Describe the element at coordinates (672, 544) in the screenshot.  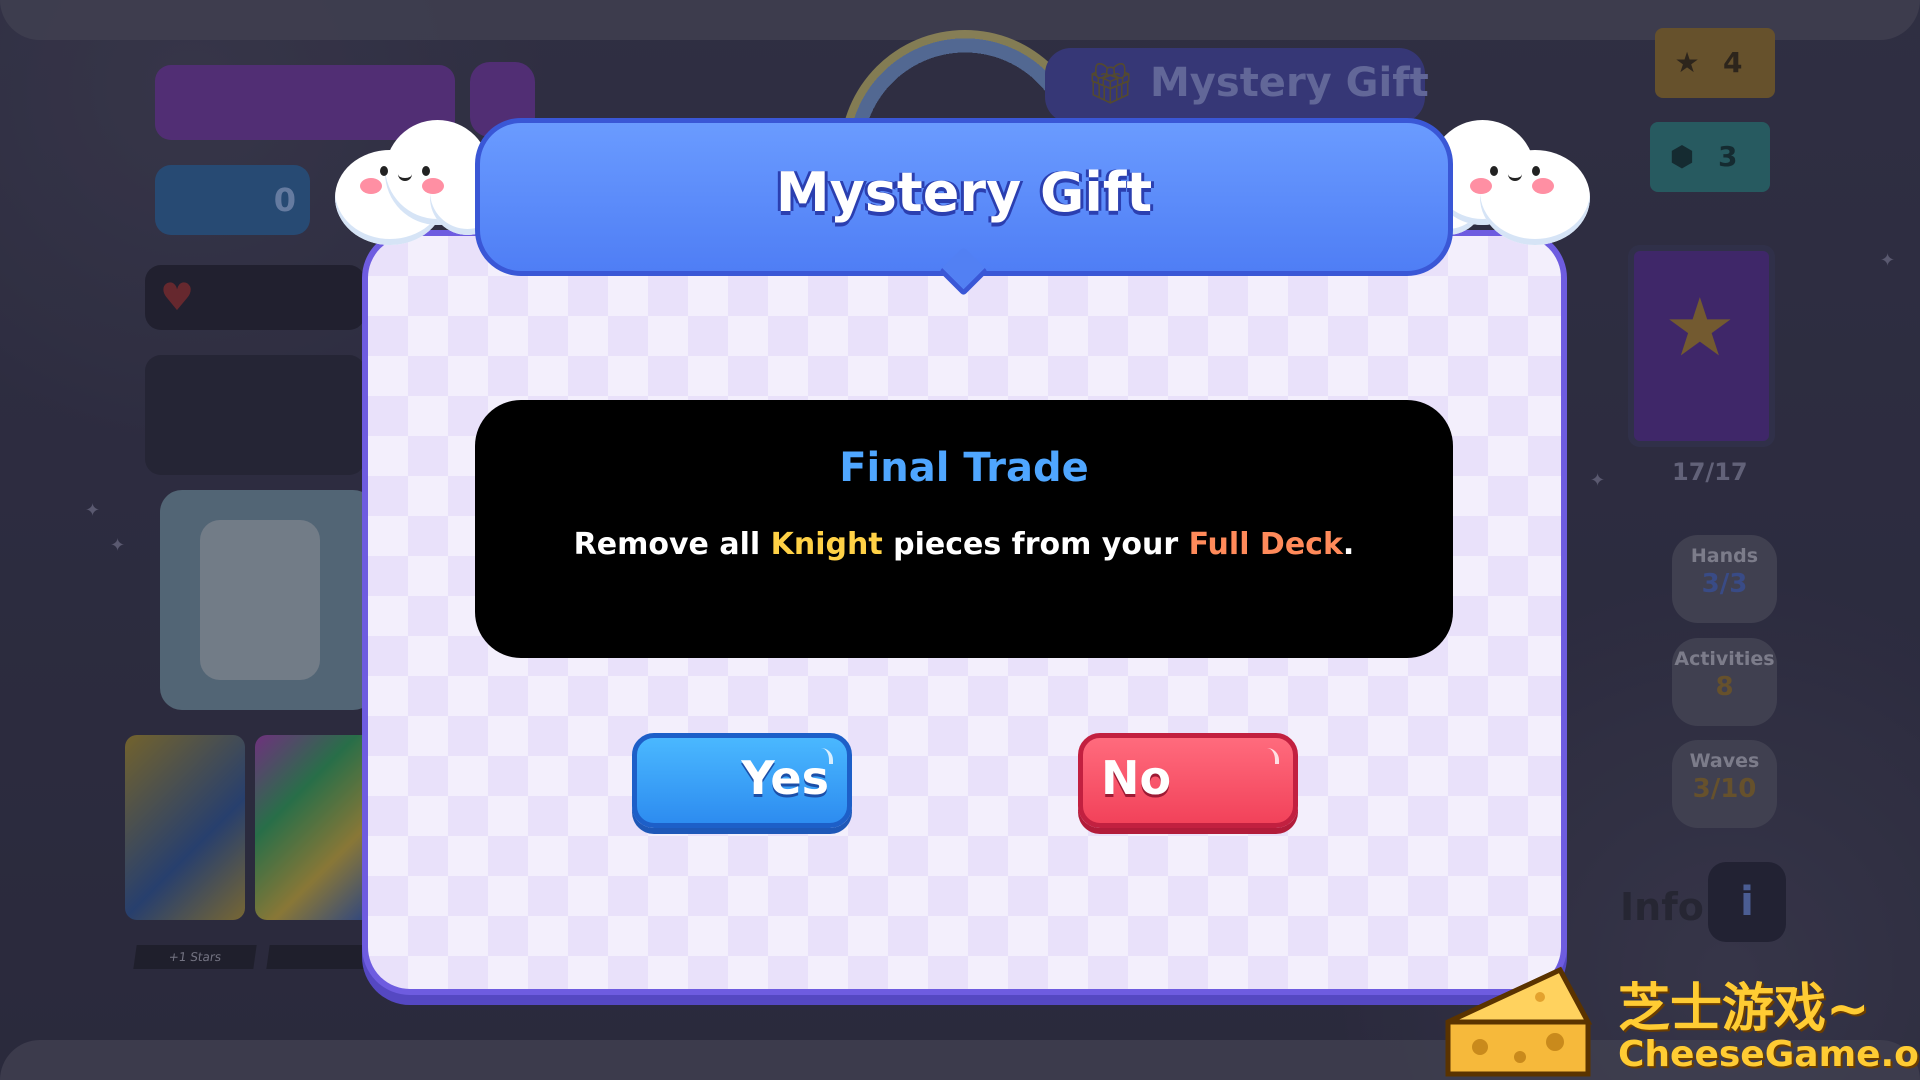
I see `description-prefix: Remove all` at that location.